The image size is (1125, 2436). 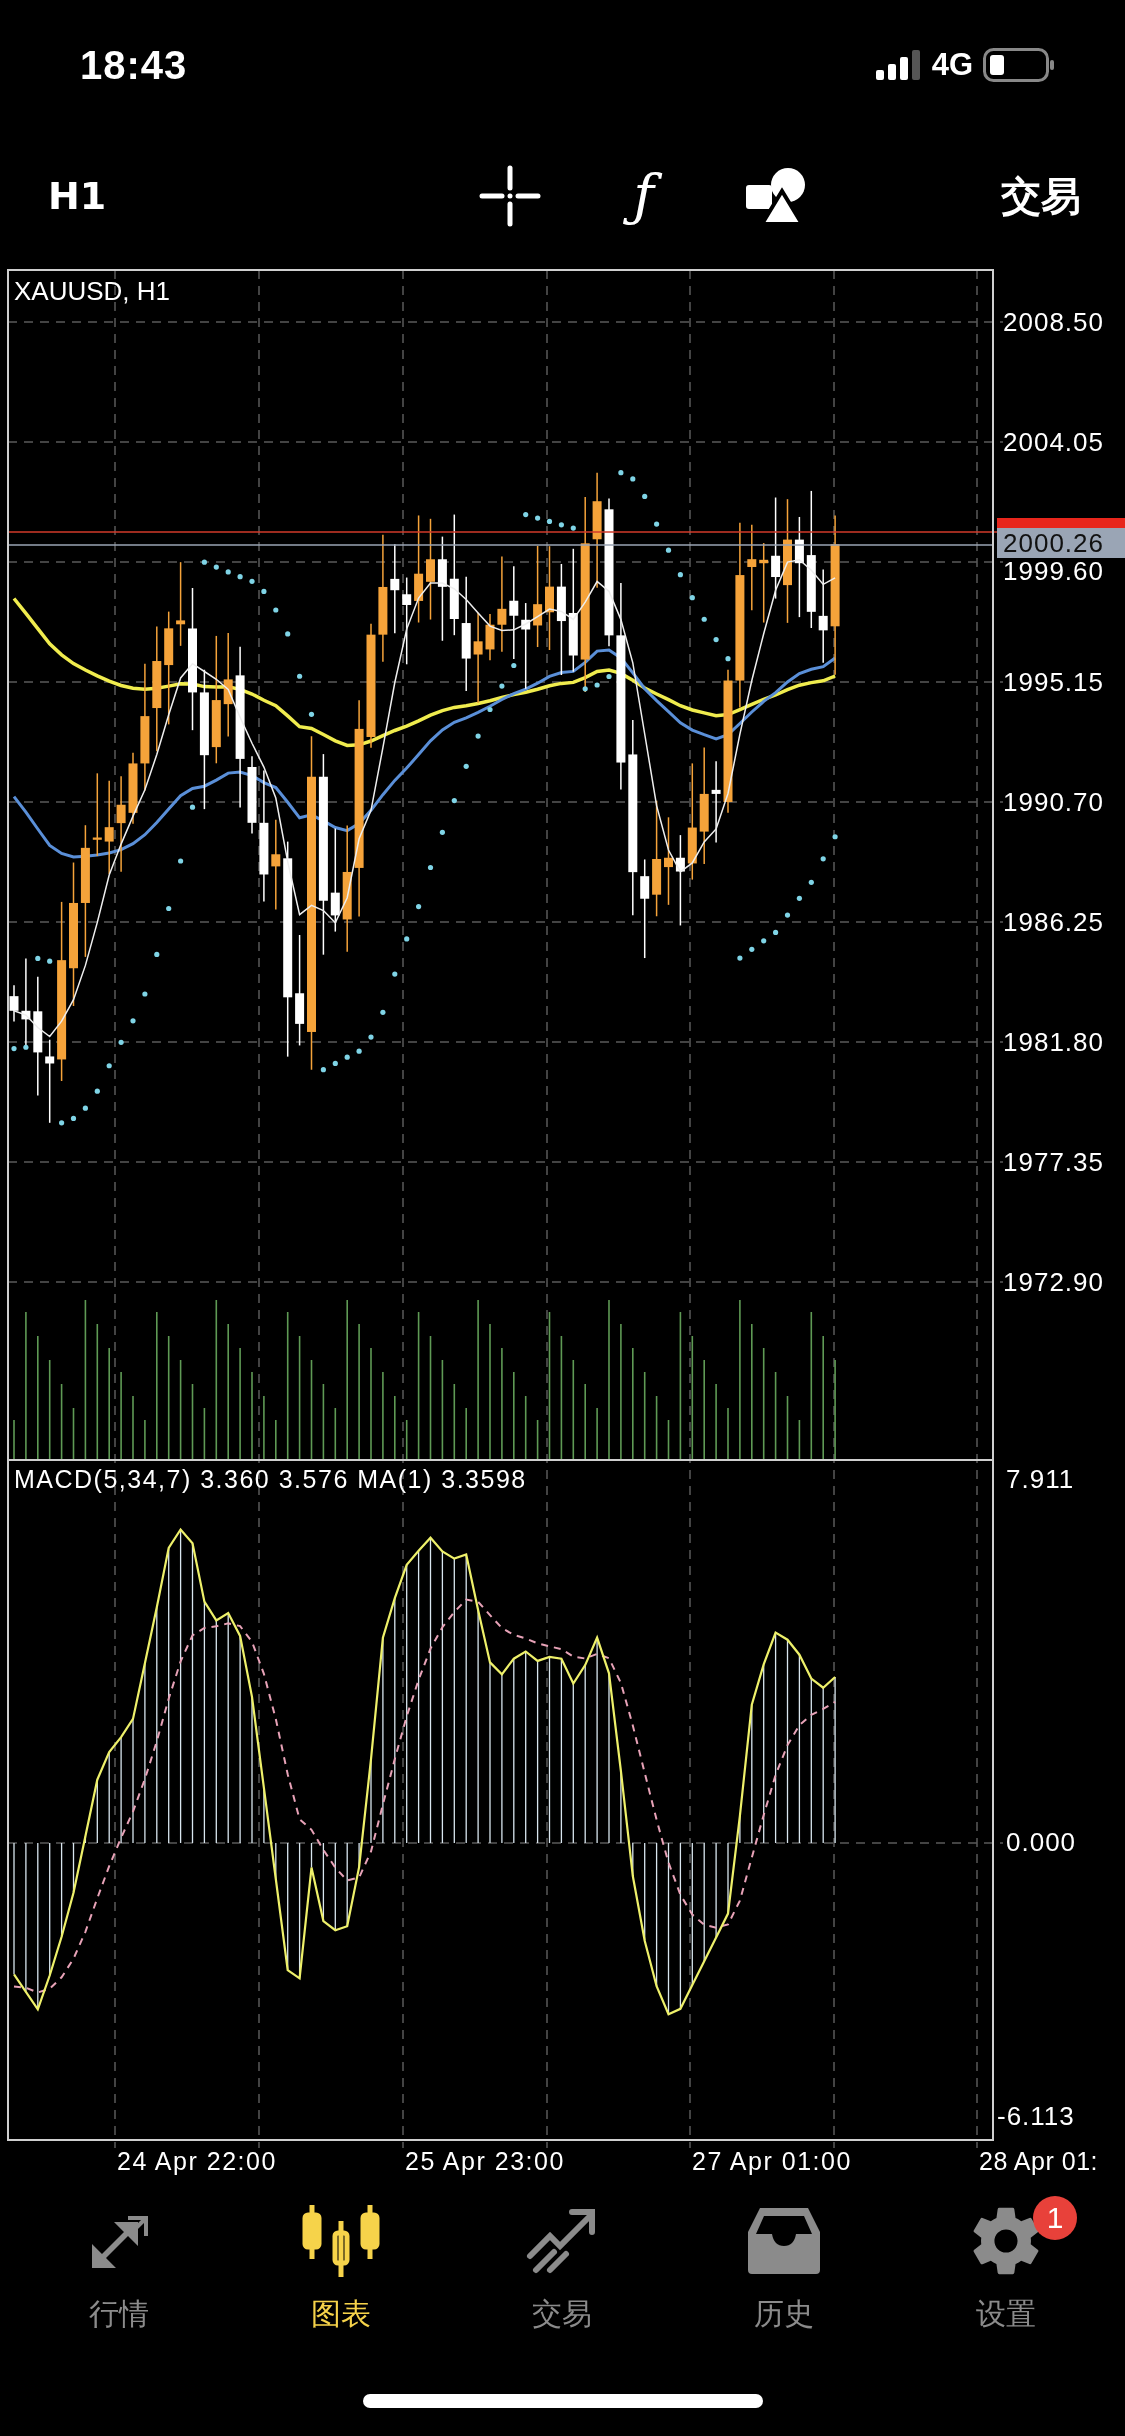 What do you see at coordinates (1053, 442) in the screenshot?
I see `price-axis-label: 2004.05` at bounding box center [1053, 442].